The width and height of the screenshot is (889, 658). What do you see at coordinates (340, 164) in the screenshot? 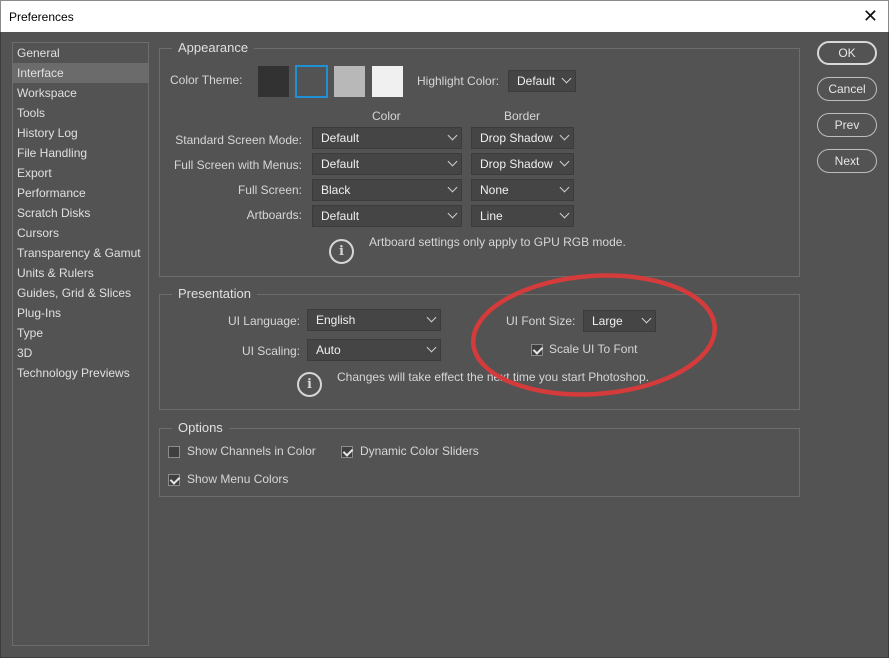
I see `full-screen-menus-color-value: Default` at bounding box center [340, 164].